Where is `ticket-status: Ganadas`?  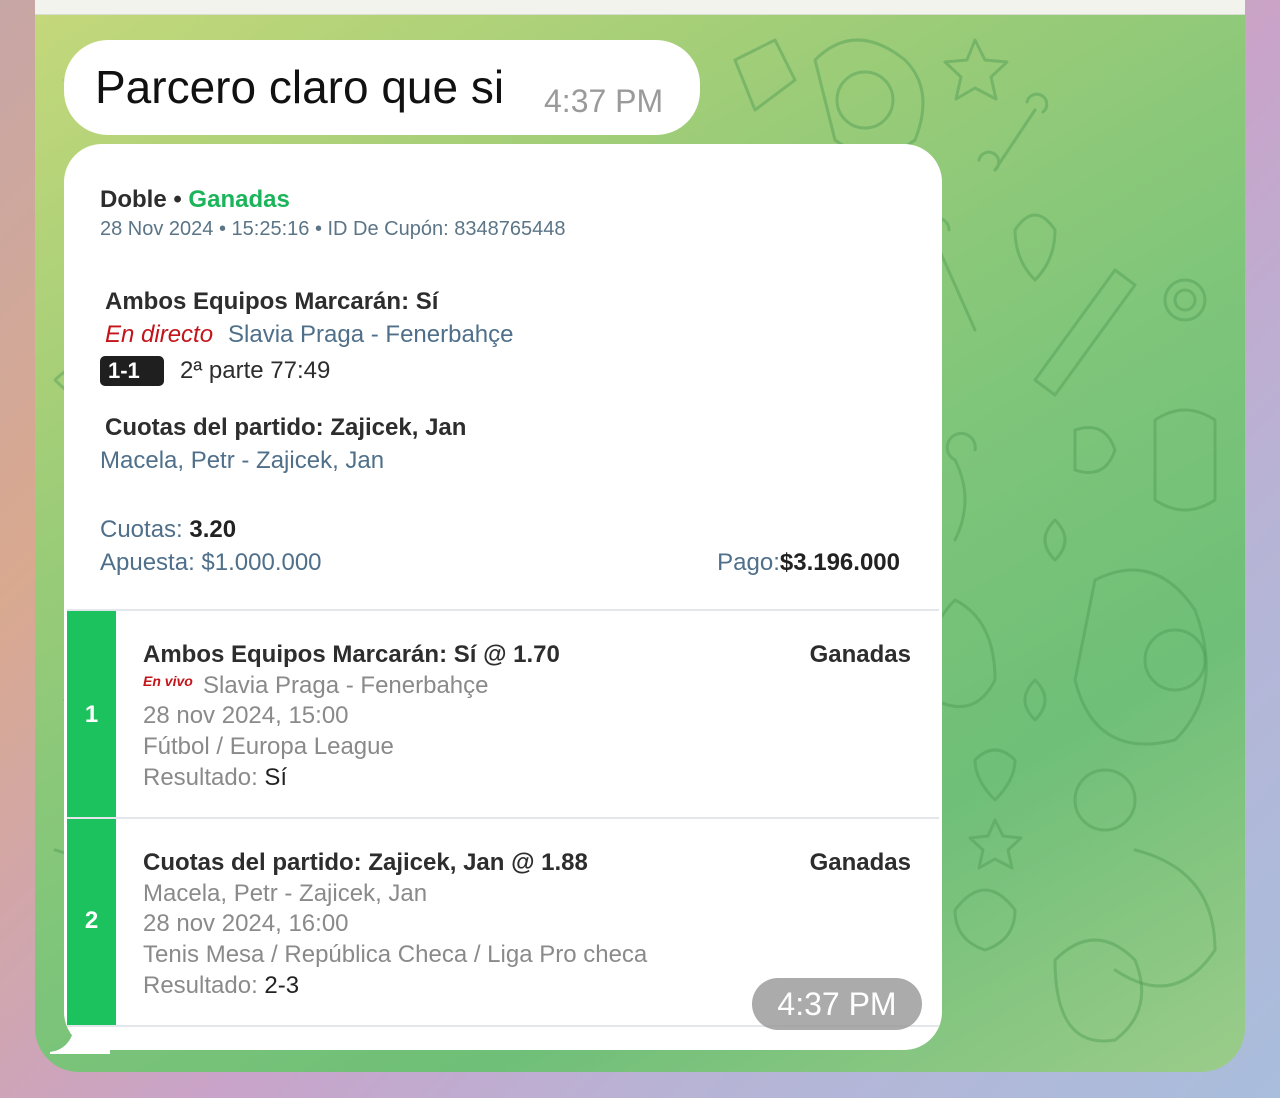
ticket-status: Ganadas is located at coordinates (239, 199).